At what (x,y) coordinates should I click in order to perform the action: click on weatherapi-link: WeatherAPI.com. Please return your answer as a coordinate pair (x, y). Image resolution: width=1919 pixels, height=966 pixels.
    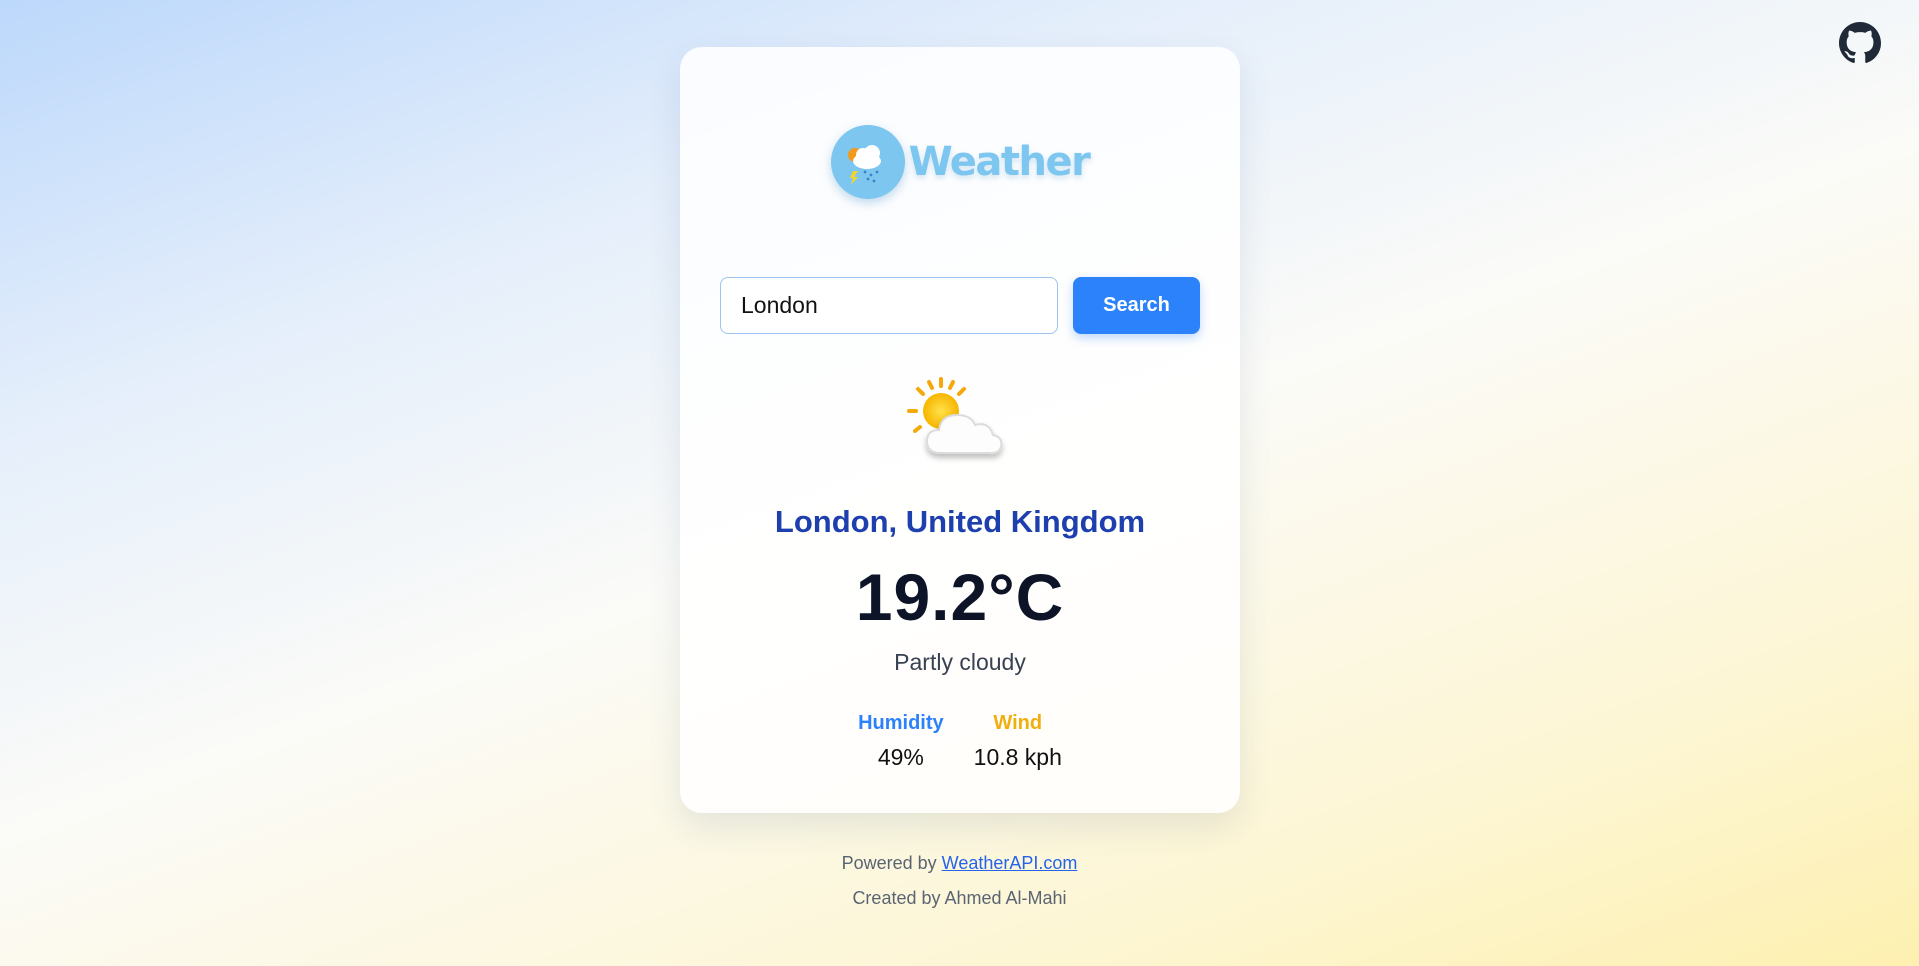
    Looking at the image, I should click on (1010, 863).